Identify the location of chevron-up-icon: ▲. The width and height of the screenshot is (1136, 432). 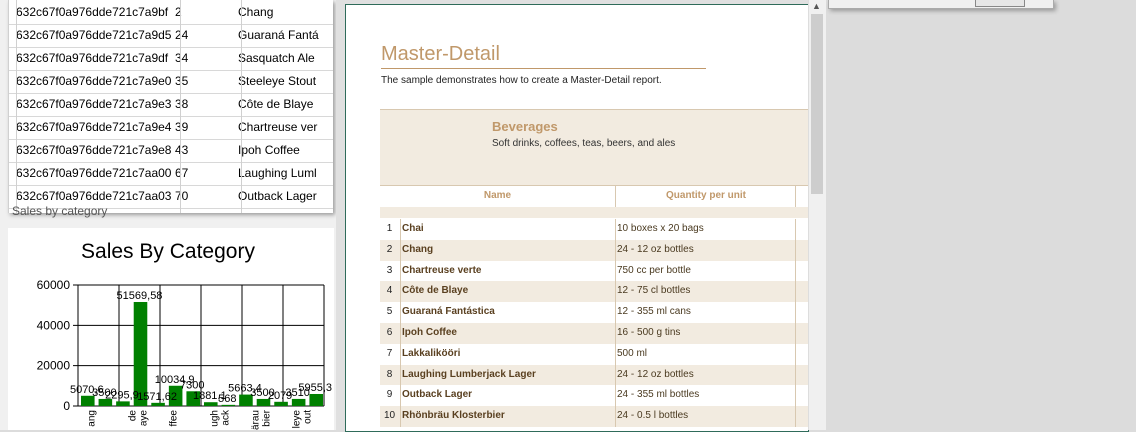
(816, 6).